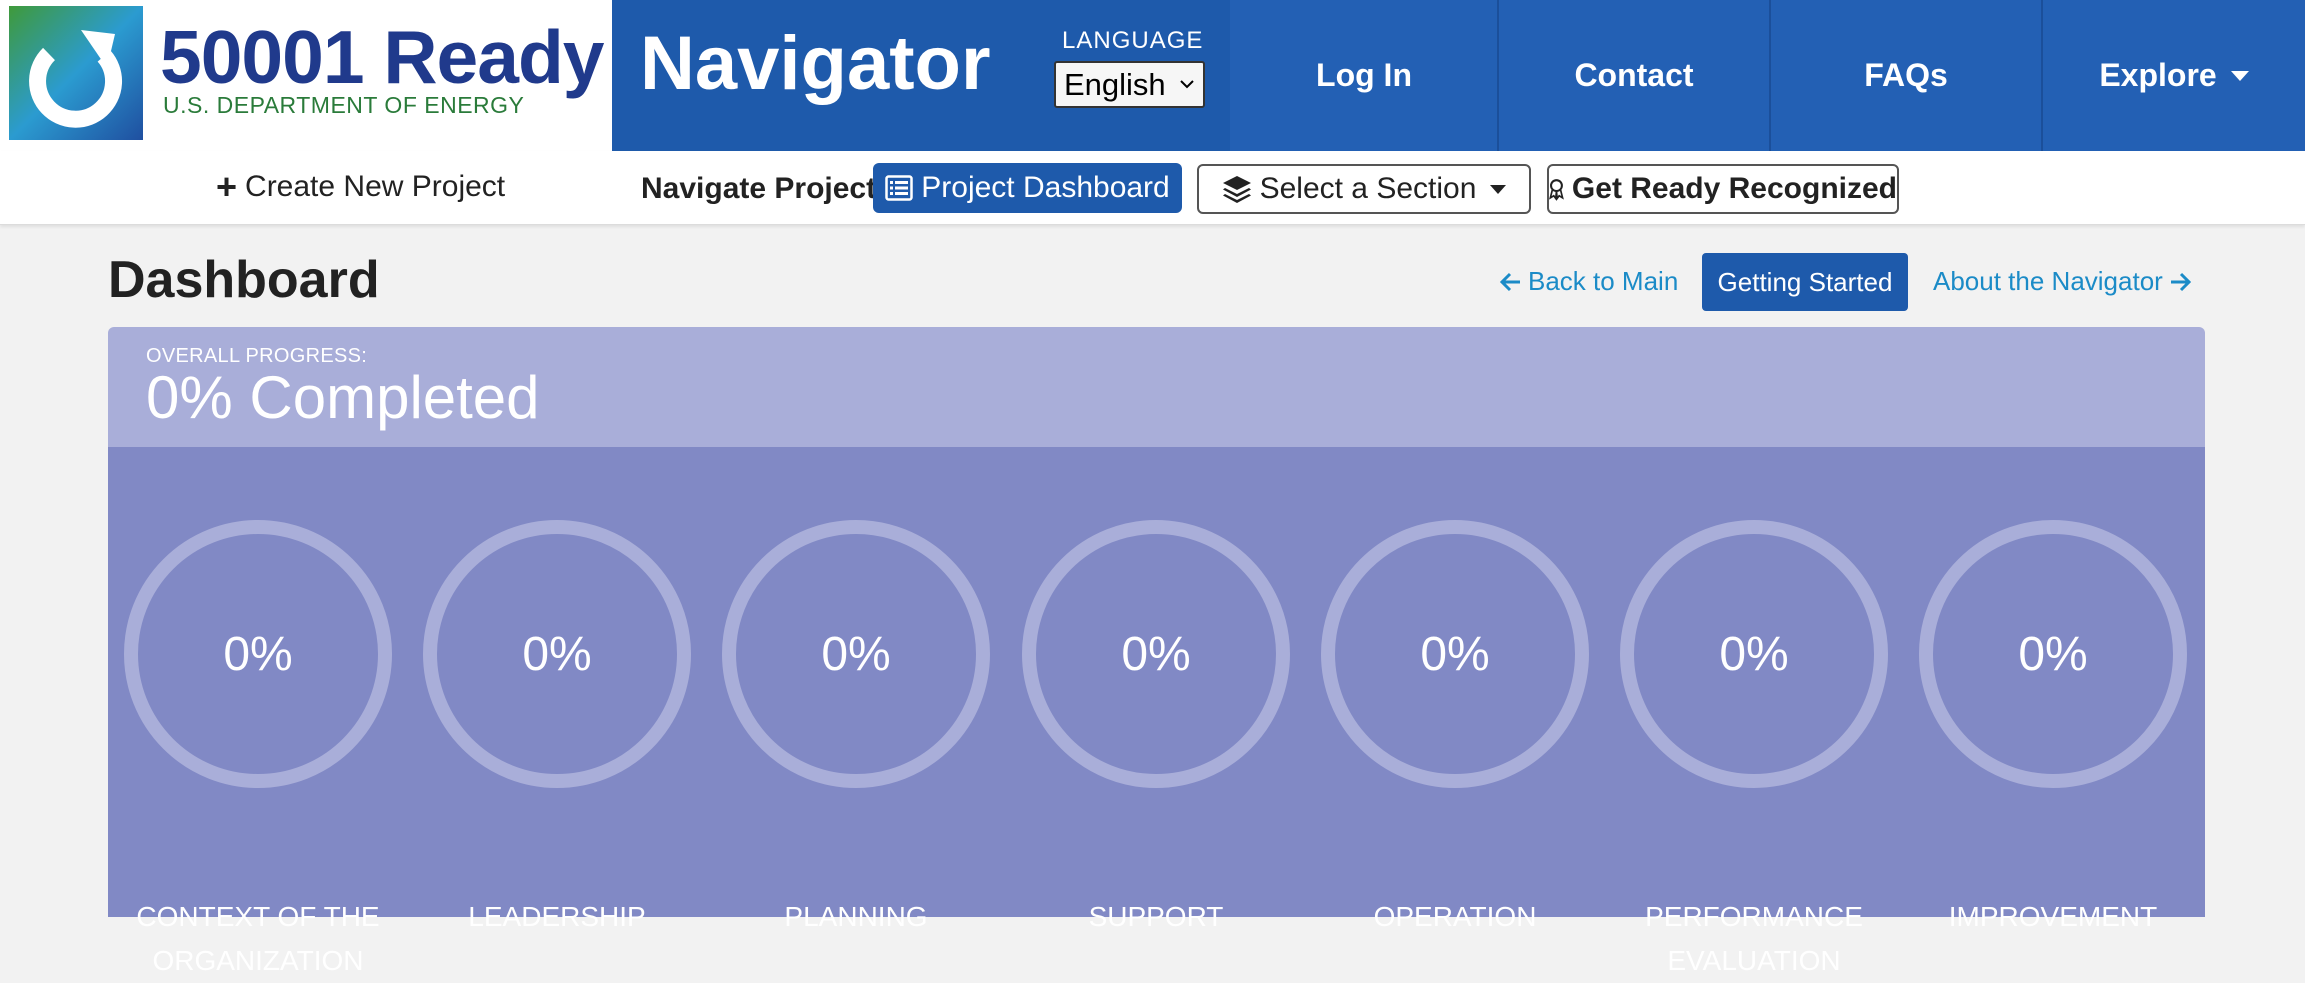 Image resolution: width=2305 pixels, height=983 pixels. I want to click on section-progress-item: 0% LEADERSHIP, so click(557, 725).